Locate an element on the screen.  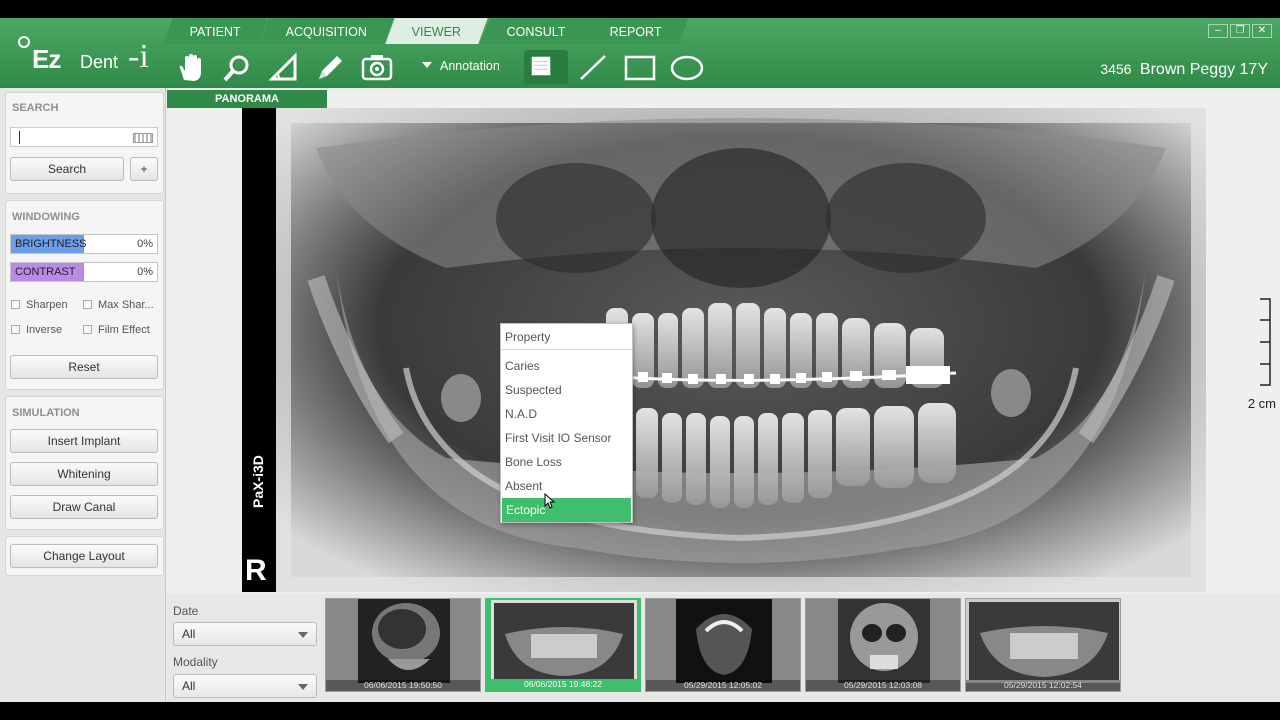
whitening-button: Whitening is located at coordinates (84, 474).